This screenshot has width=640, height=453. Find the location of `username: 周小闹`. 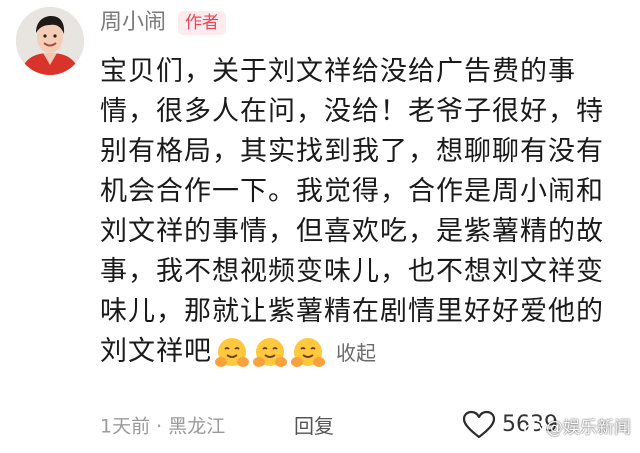

username: 周小闹 is located at coordinates (133, 23).